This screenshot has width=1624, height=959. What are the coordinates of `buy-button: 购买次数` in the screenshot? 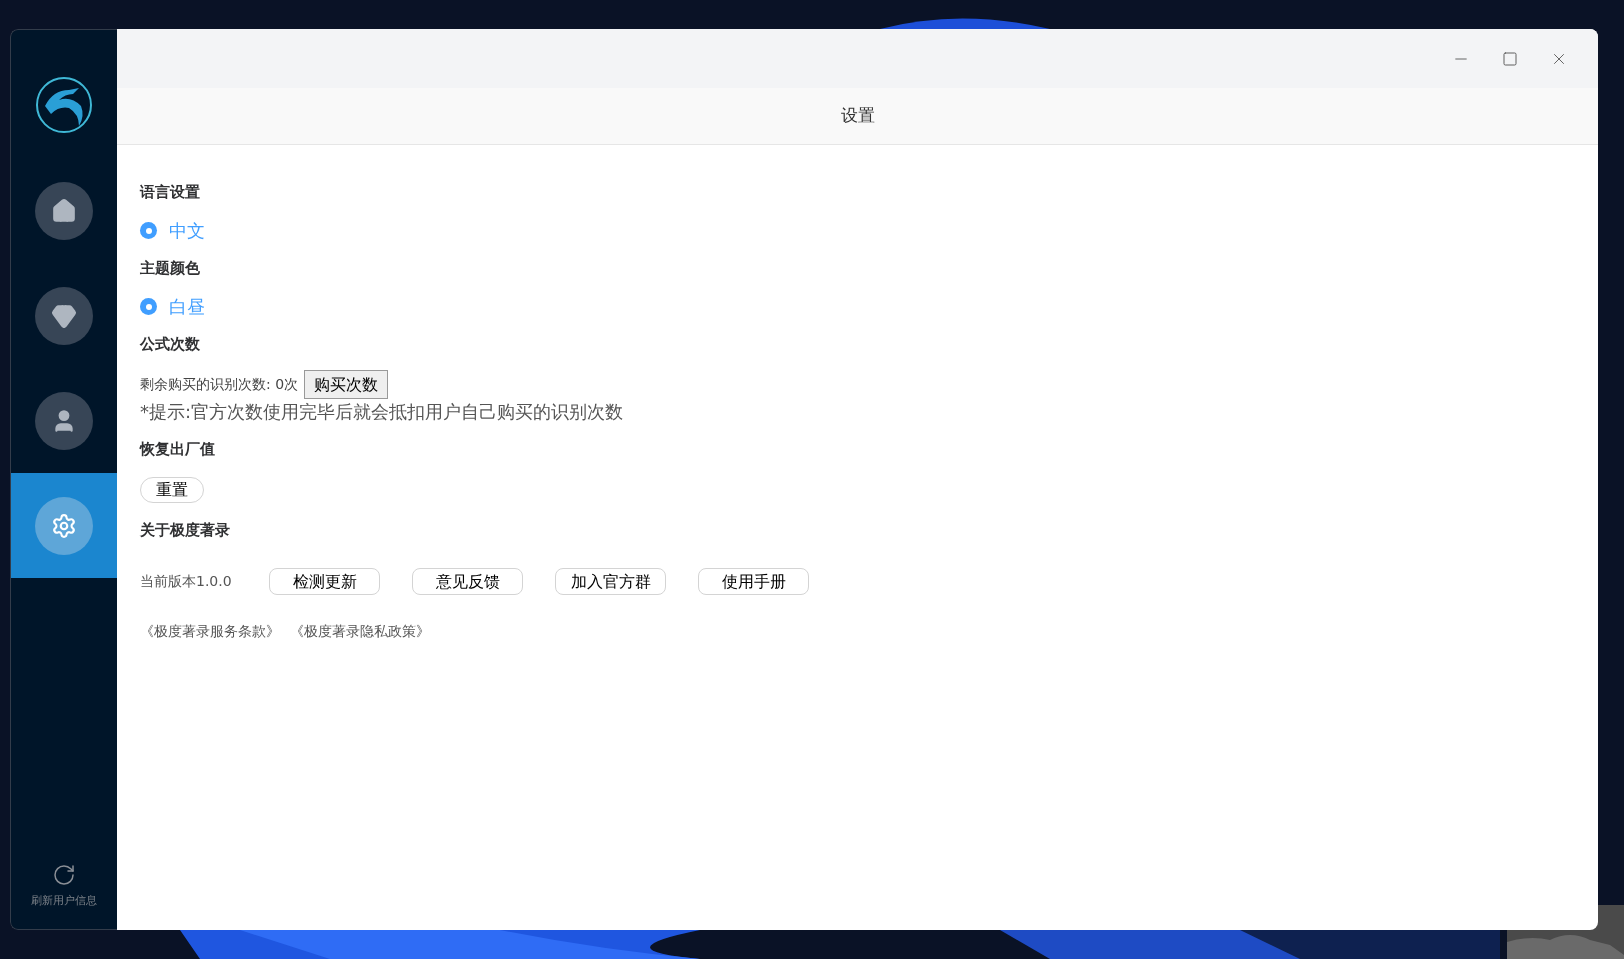 It's located at (346, 384).